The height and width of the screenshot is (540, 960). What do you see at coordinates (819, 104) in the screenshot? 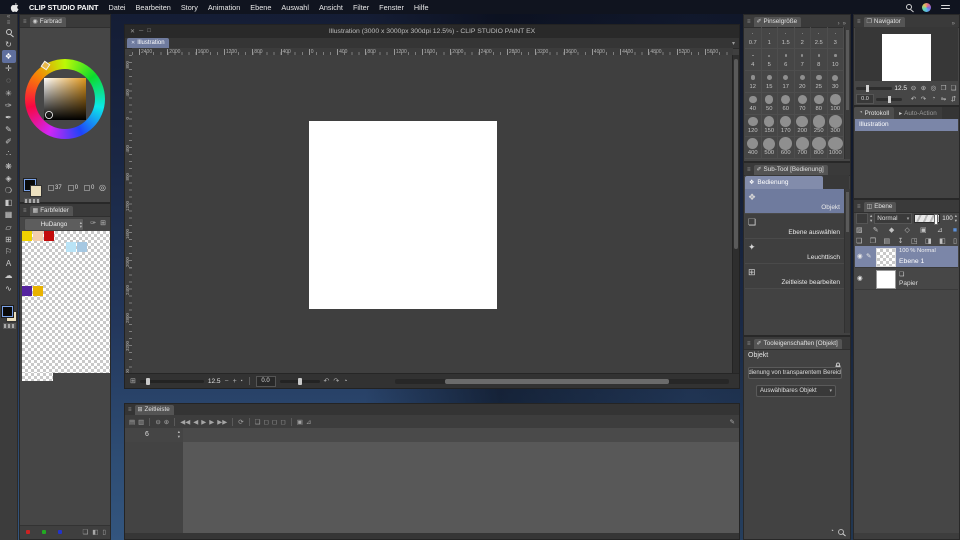
I see `brush-size-cell: 80` at bounding box center [819, 104].